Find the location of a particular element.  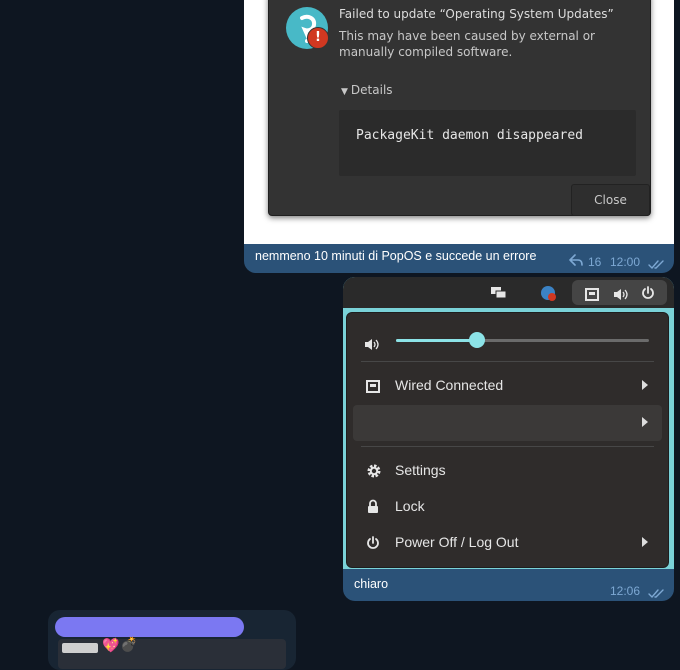

reply-icon is located at coordinates (576, 261).